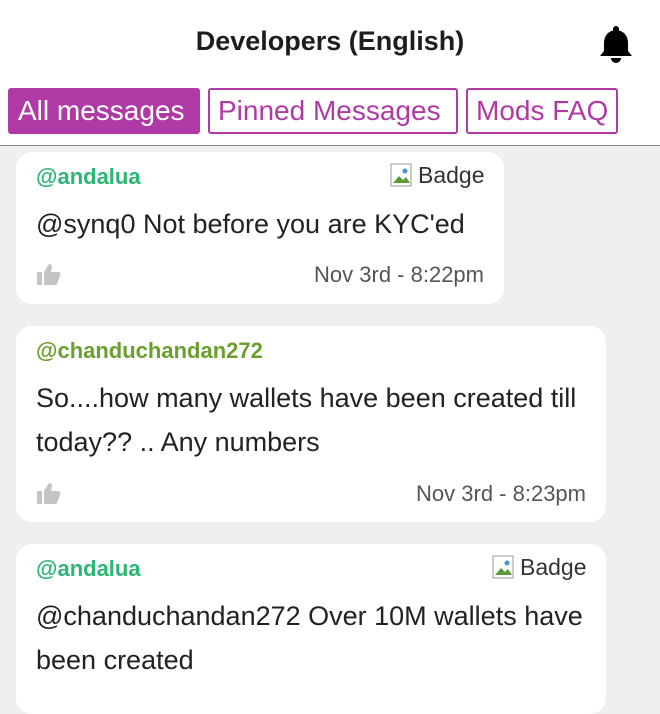 The image size is (660, 714). Describe the element at coordinates (542, 111) in the screenshot. I see `tab-mods-faq: Mods FAQ` at that location.